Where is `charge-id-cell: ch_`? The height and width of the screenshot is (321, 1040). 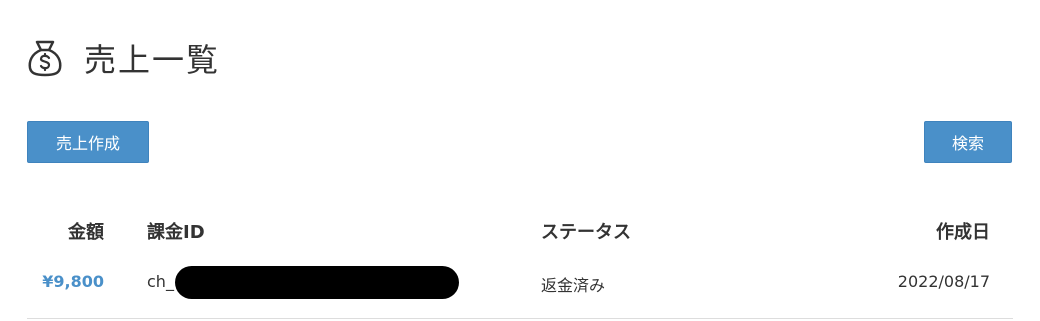
charge-id-cell: ch_ is located at coordinates (160, 281).